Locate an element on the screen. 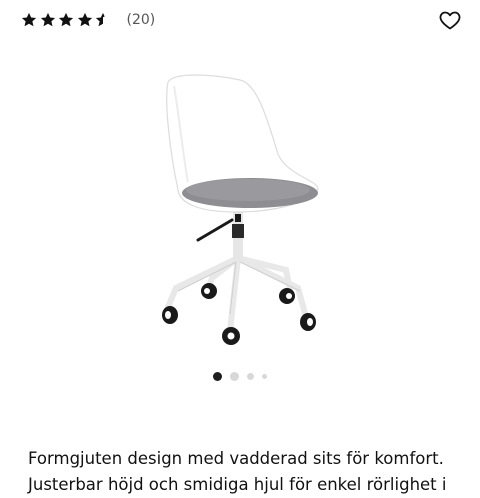  gallery-pagination is located at coordinates (240, 376).